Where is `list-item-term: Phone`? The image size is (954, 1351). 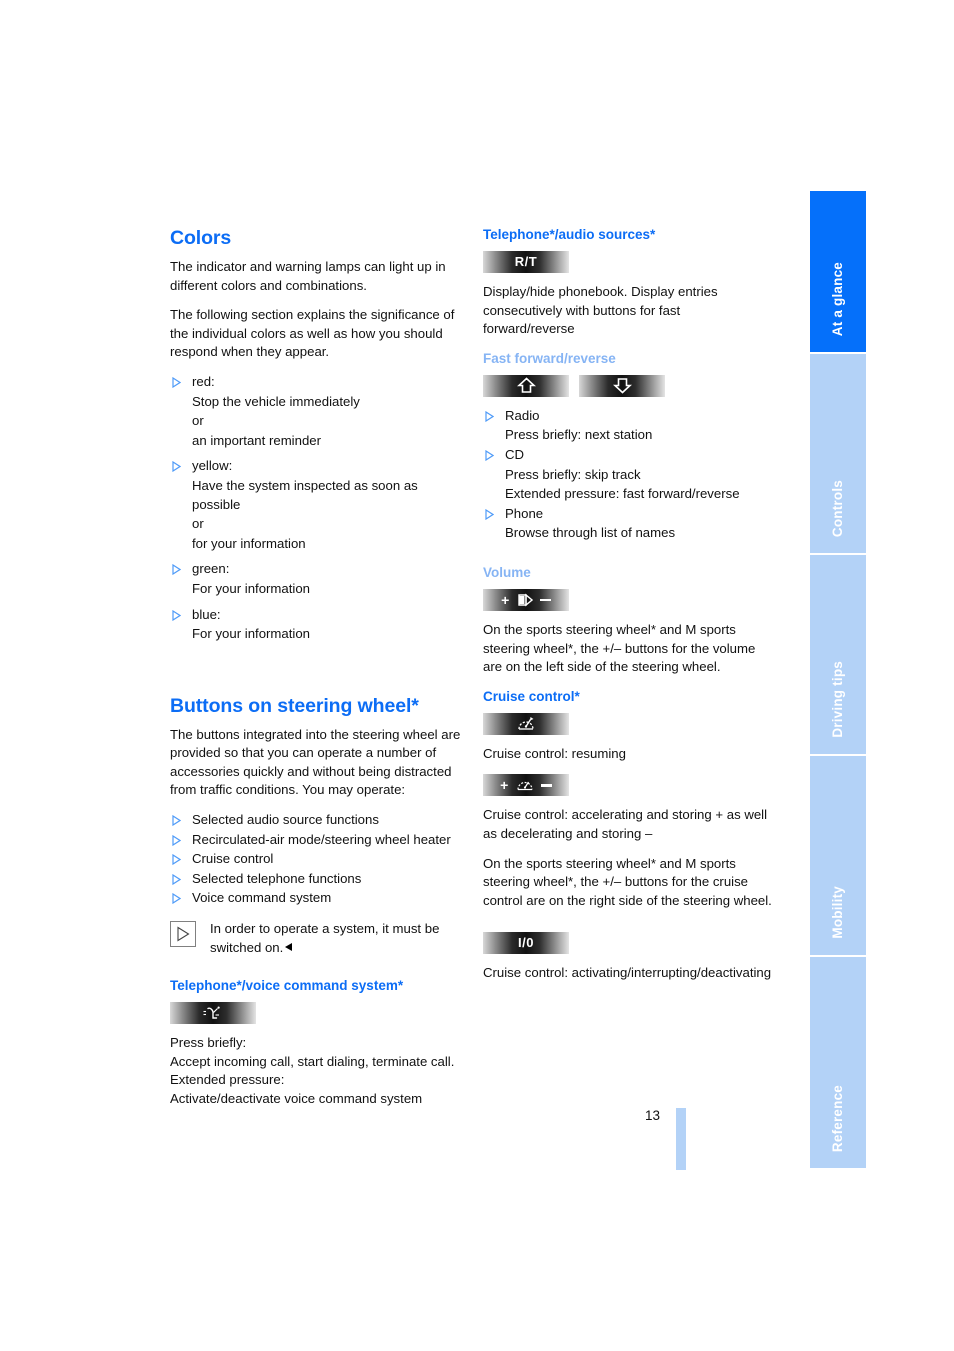
list-item-term: Phone is located at coordinates (524, 513).